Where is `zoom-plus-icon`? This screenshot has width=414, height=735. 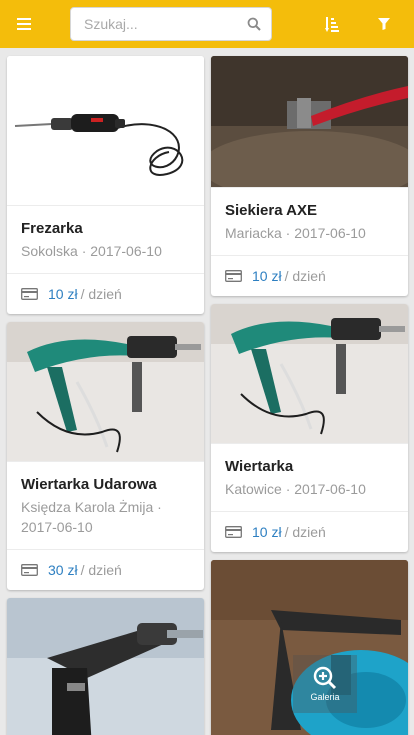 zoom-plus-icon is located at coordinates (325, 678).